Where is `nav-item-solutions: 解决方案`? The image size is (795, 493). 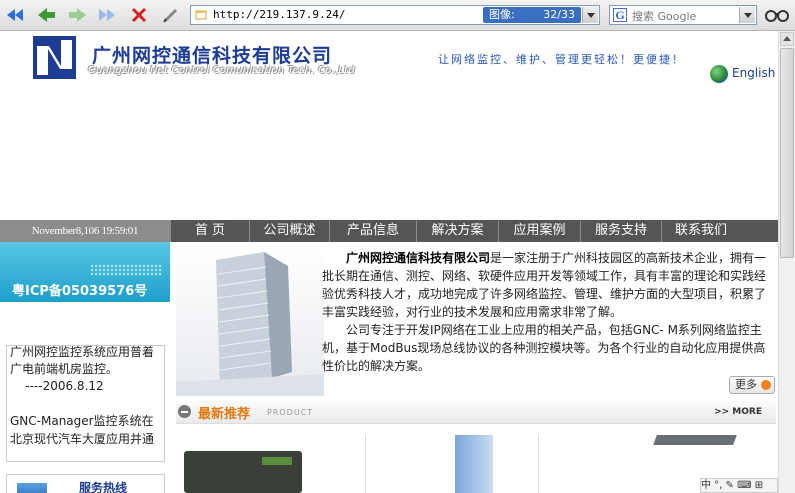 nav-item-solutions: 解决方案 is located at coordinates (457, 231).